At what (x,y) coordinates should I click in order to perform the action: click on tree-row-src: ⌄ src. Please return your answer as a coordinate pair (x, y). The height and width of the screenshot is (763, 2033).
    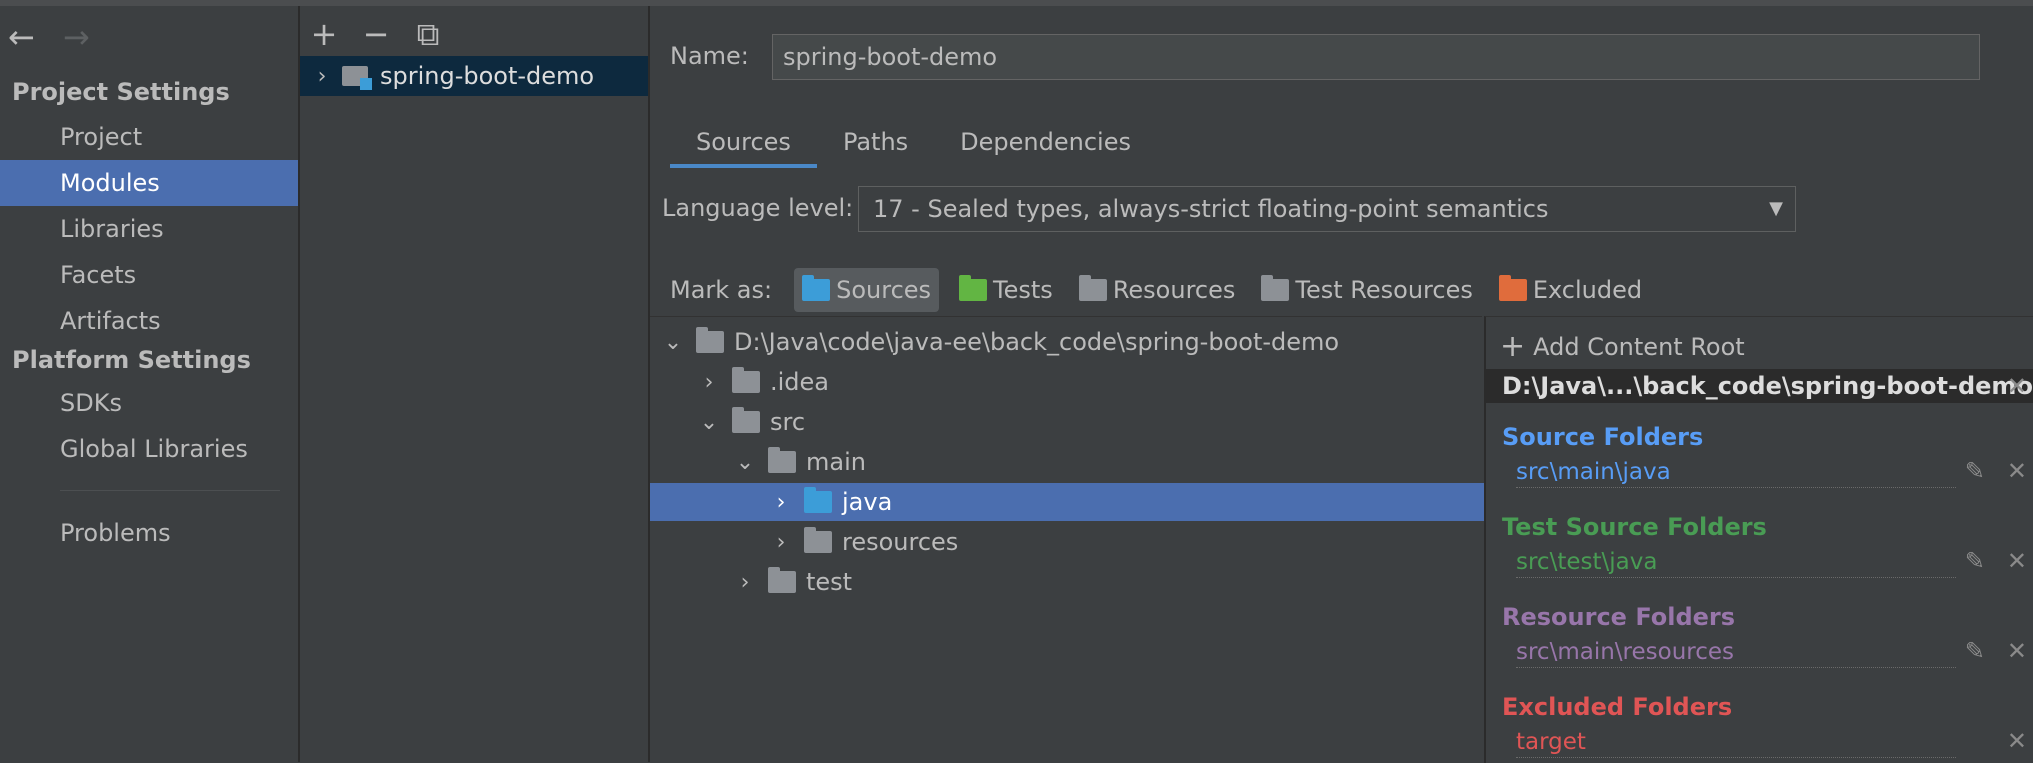
    Looking at the image, I should click on (1089, 422).